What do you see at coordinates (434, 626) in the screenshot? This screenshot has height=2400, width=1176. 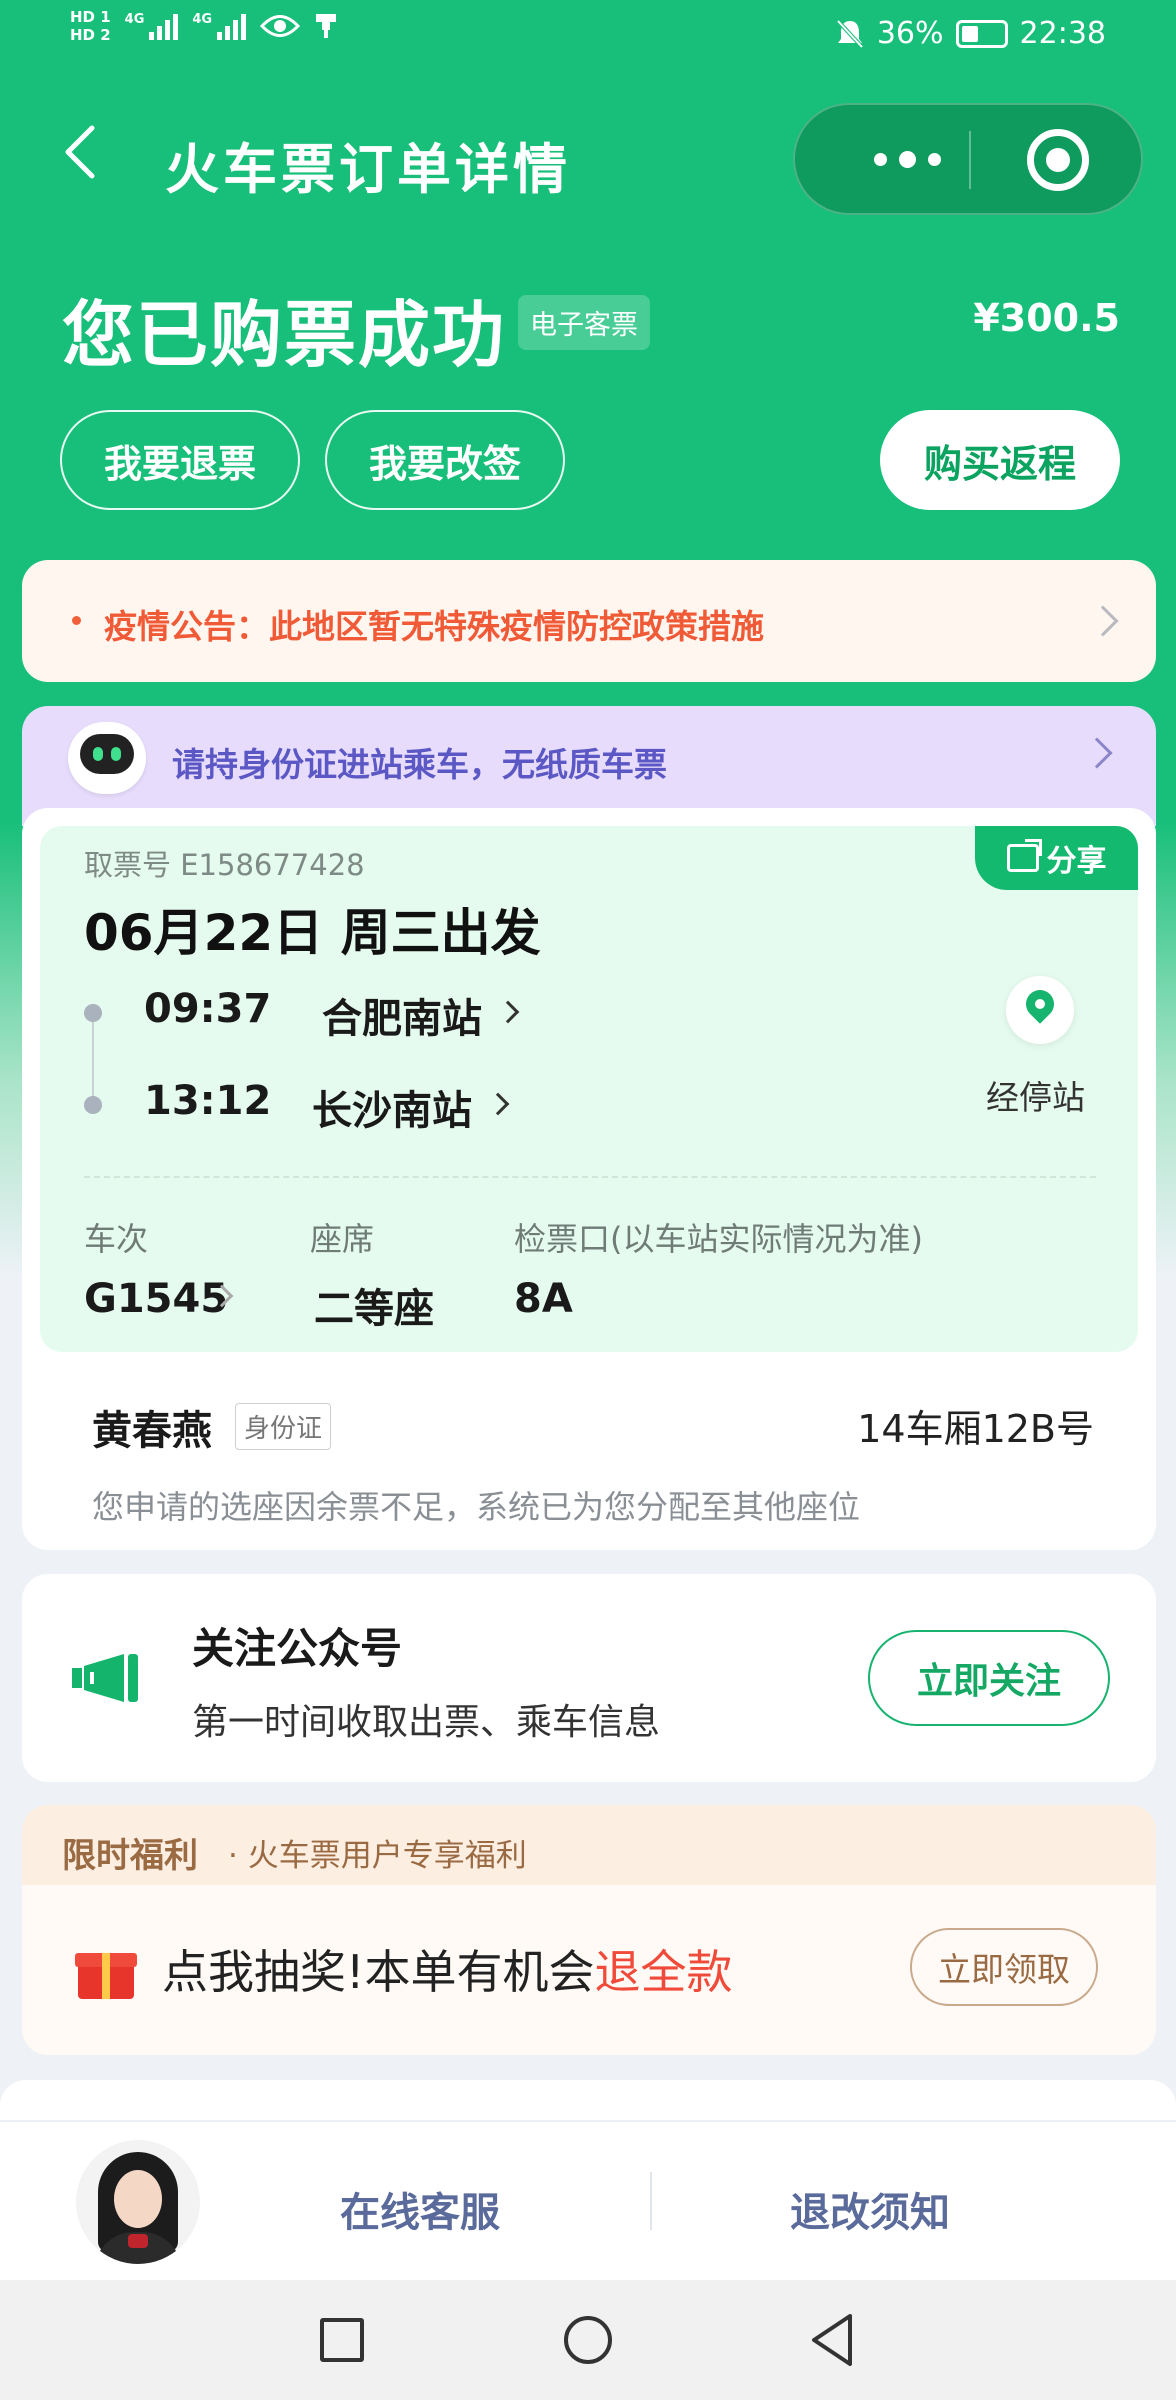 I see `notice-text: 疫情公告：此地区暂无特殊疫情防控政策措施` at bounding box center [434, 626].